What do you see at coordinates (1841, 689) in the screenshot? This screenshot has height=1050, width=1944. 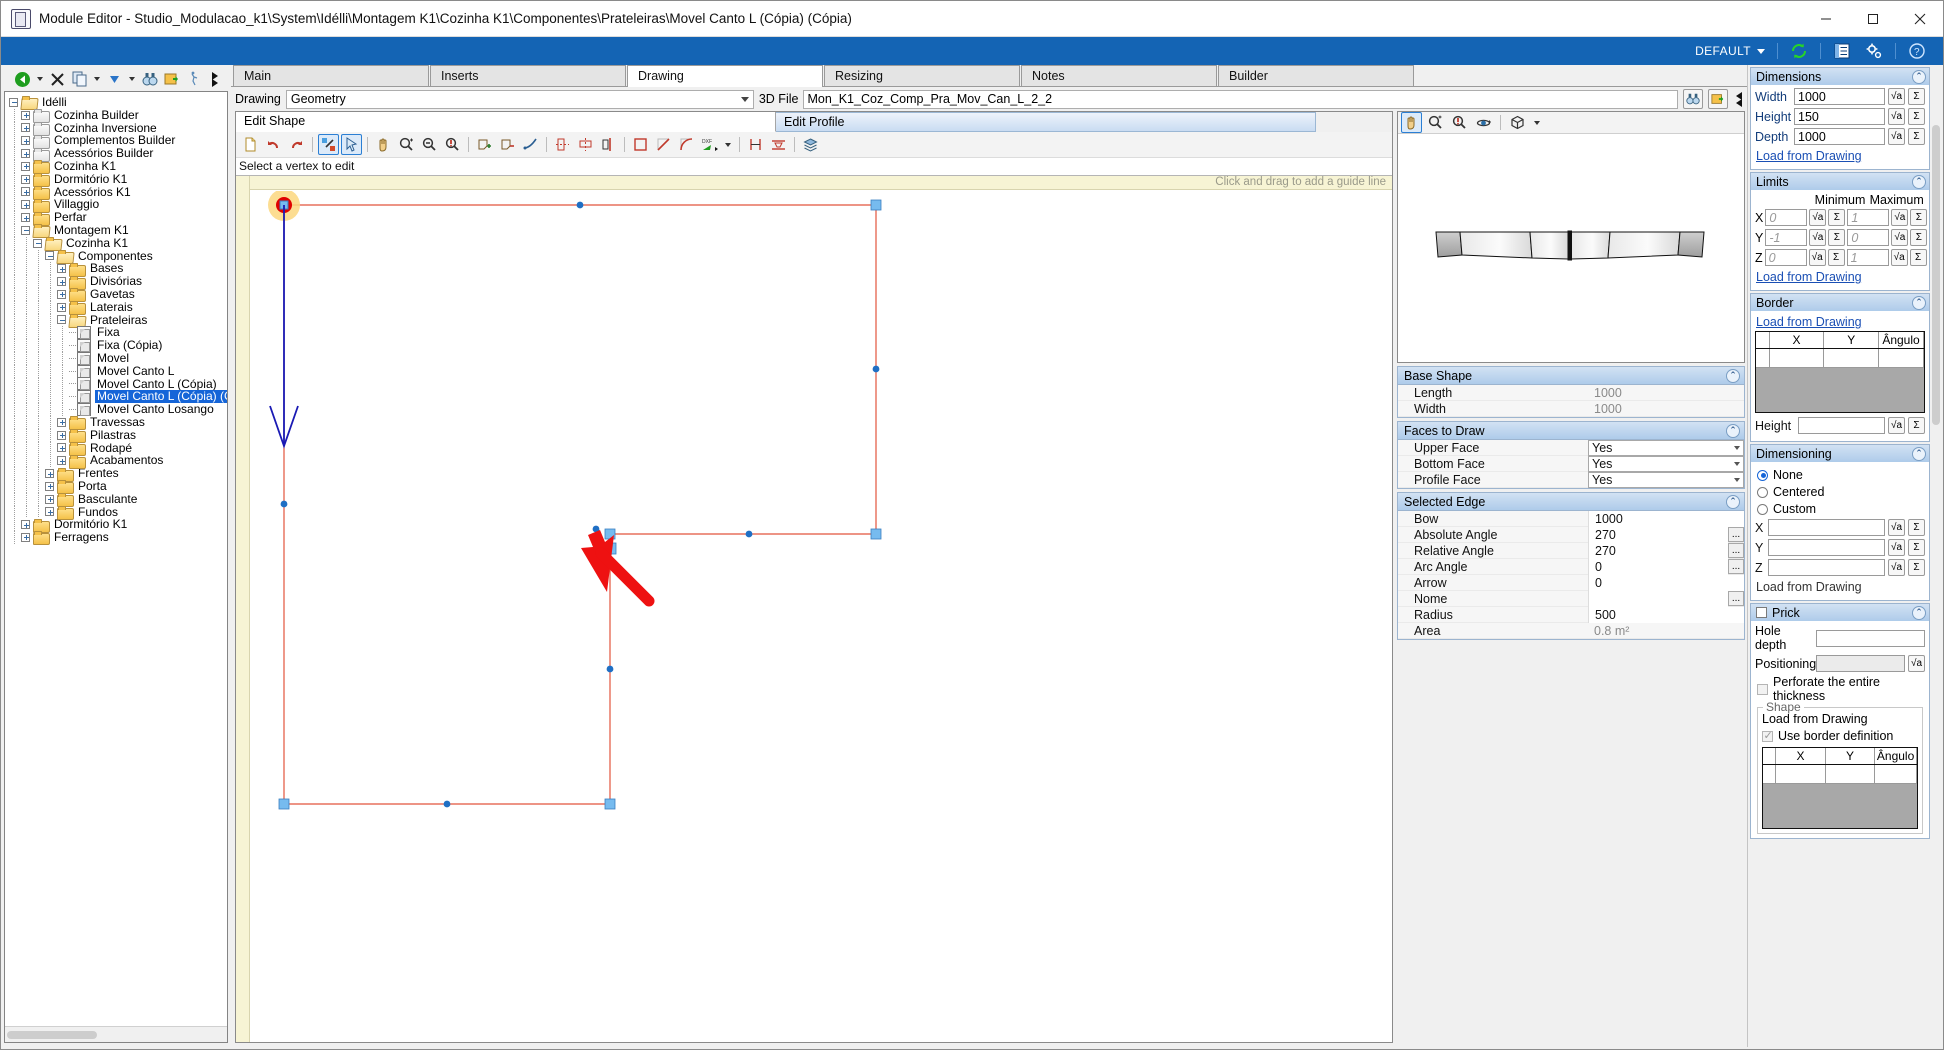 I see `perforate-row: Perforate the entire thickness` at bounding box center [1841, 689].